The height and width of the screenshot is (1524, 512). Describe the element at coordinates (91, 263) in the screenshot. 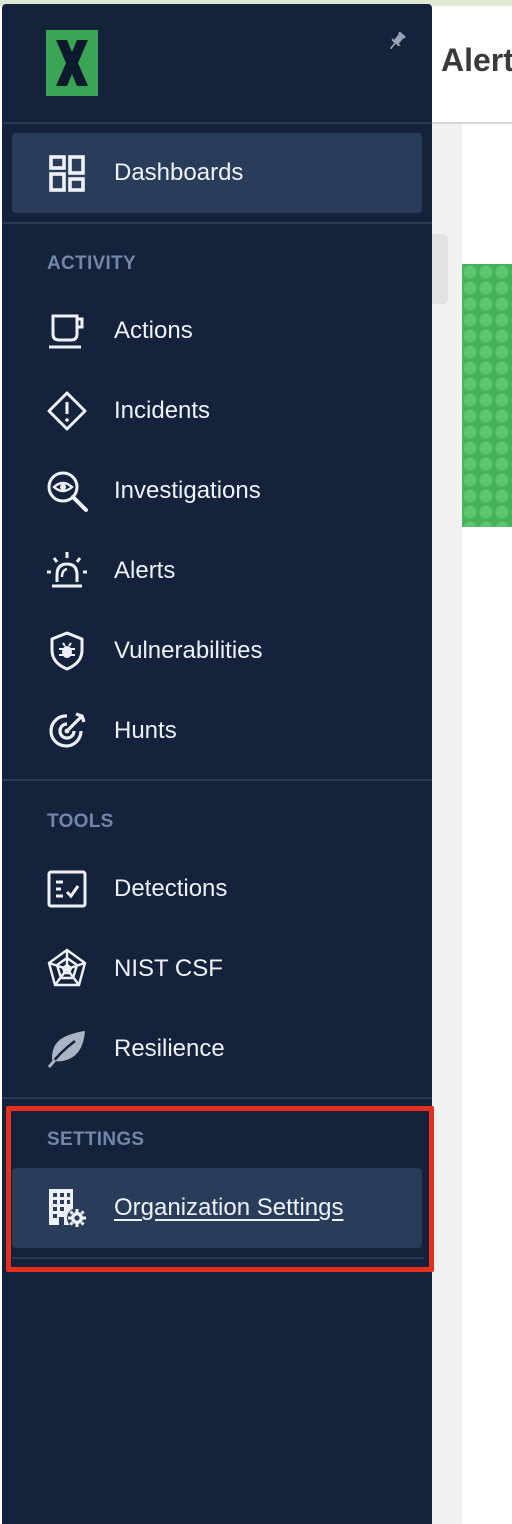

I see `section-title-activity: ACTIVITY` at that location.